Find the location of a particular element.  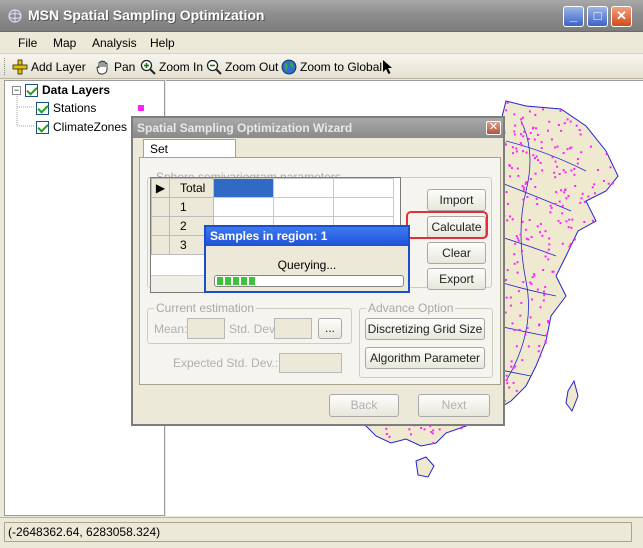

table-row: 1 is located at coordinates (272, 207).